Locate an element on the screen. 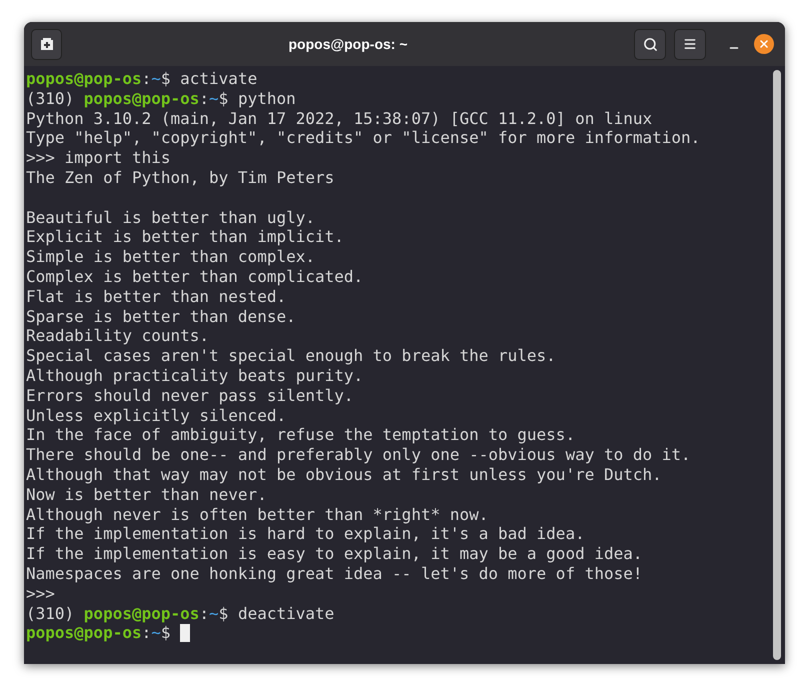  output-line: Flat is better than nested. is located at coordinates (156, 296).